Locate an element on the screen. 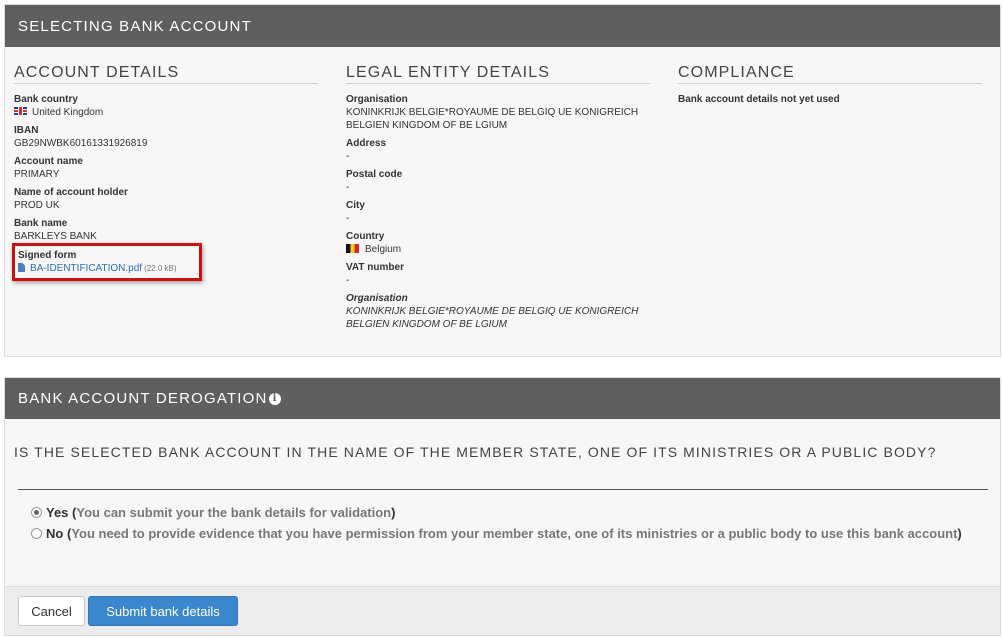  bank-country-field: Bank country United Kingdom is located at coordinates (166, 106).